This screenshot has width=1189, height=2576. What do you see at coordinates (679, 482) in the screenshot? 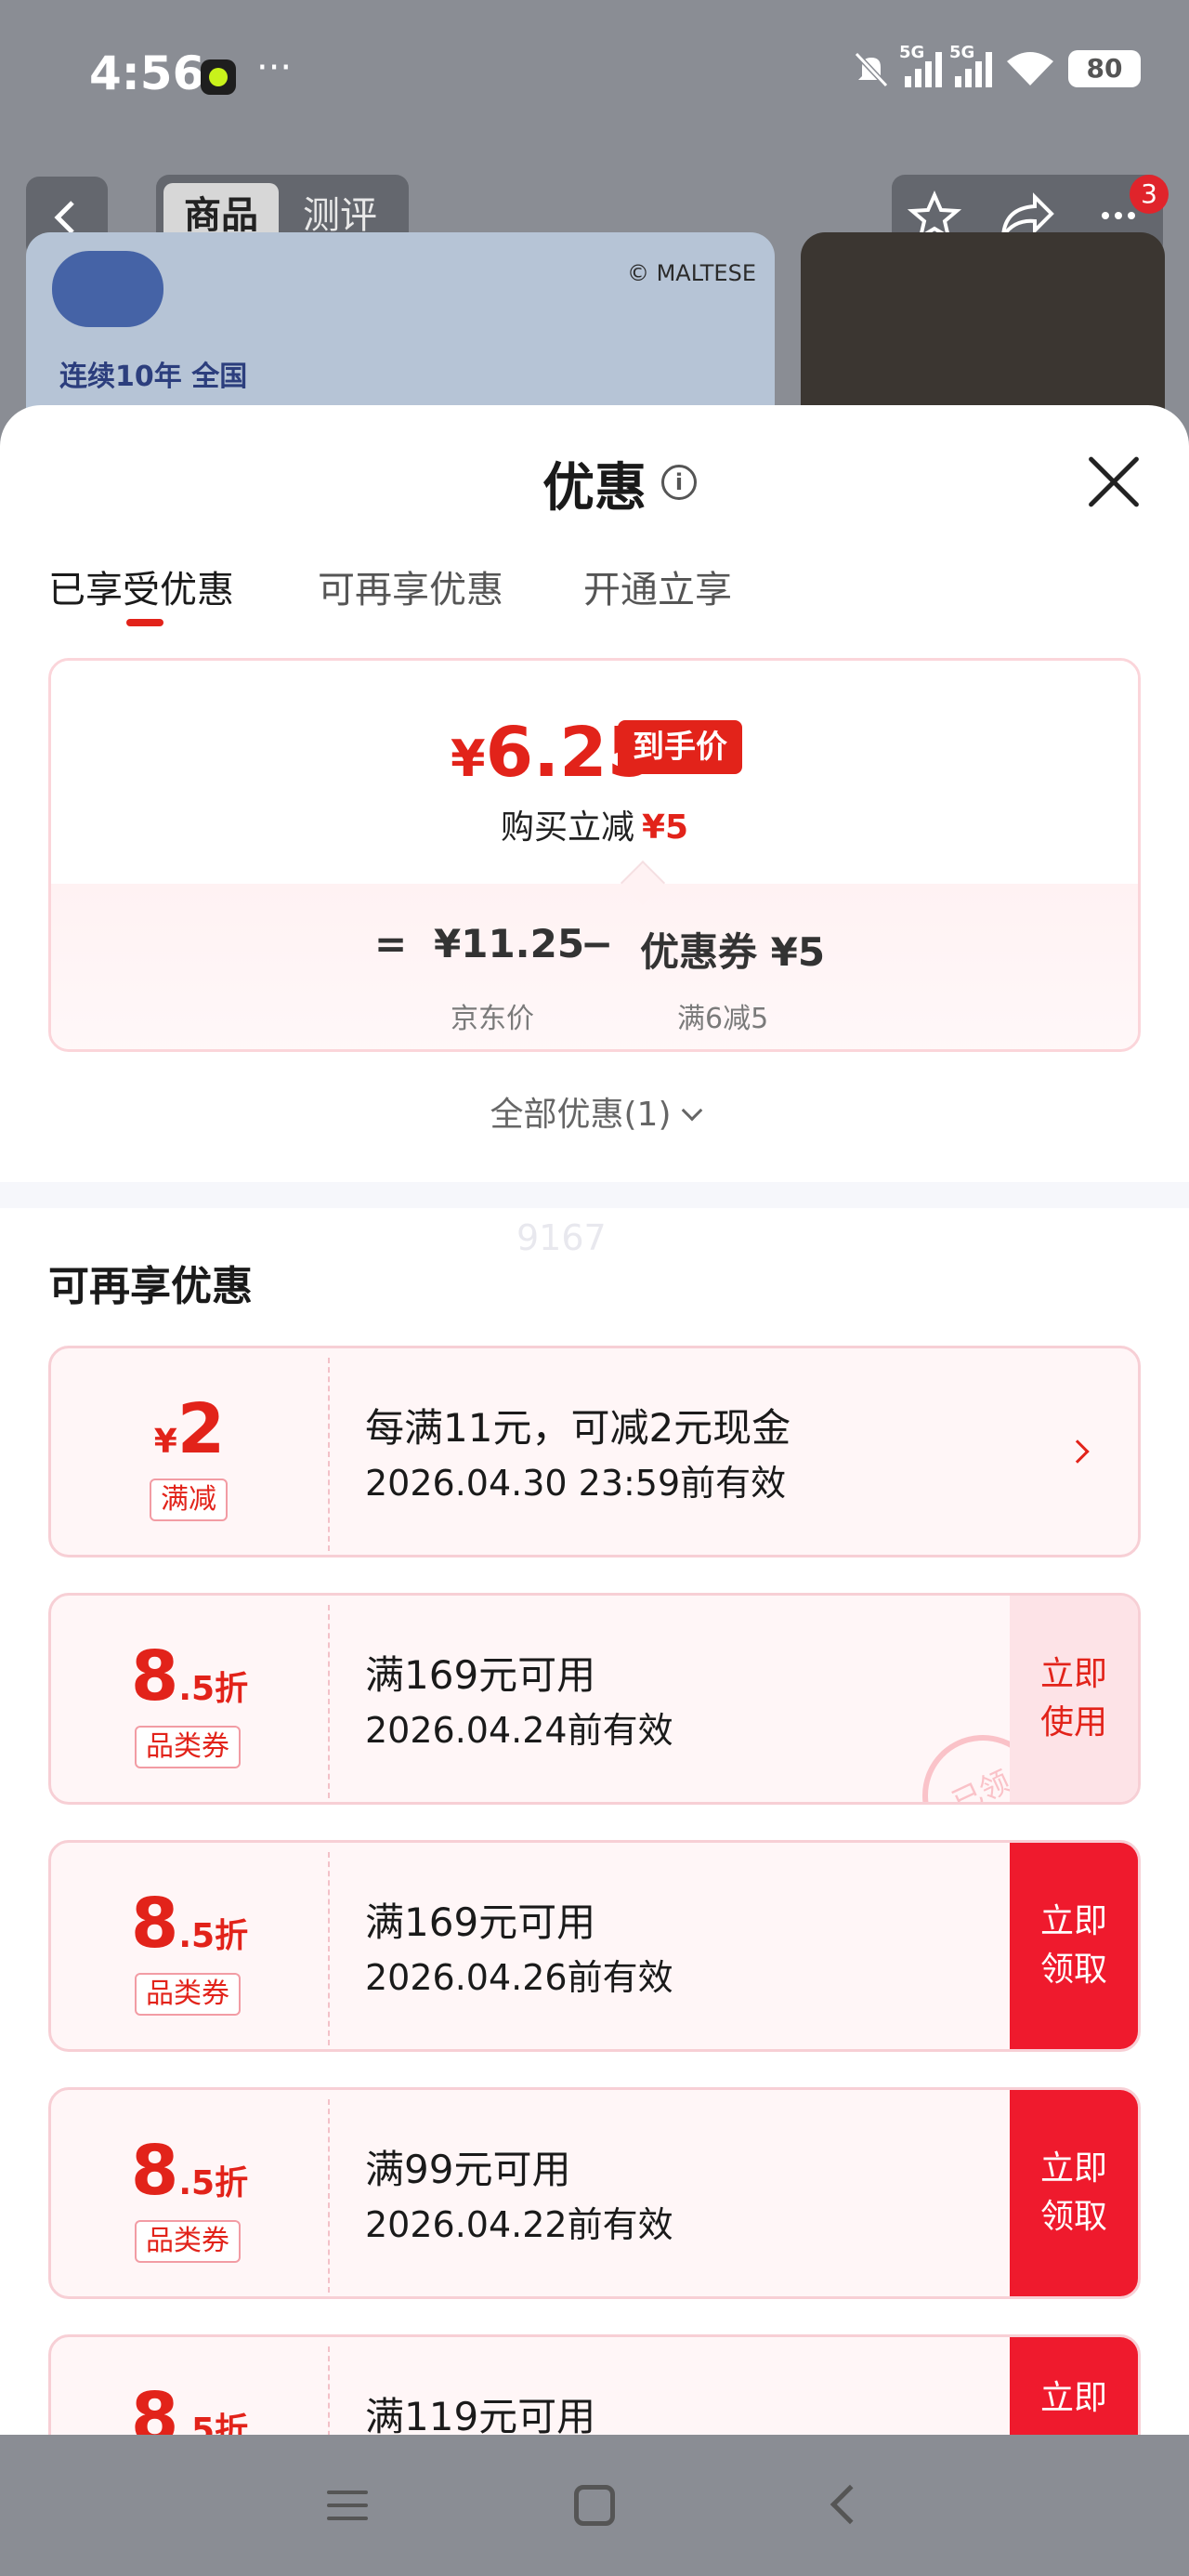
I see `info-icon: i` at bounding box center [679, 482].